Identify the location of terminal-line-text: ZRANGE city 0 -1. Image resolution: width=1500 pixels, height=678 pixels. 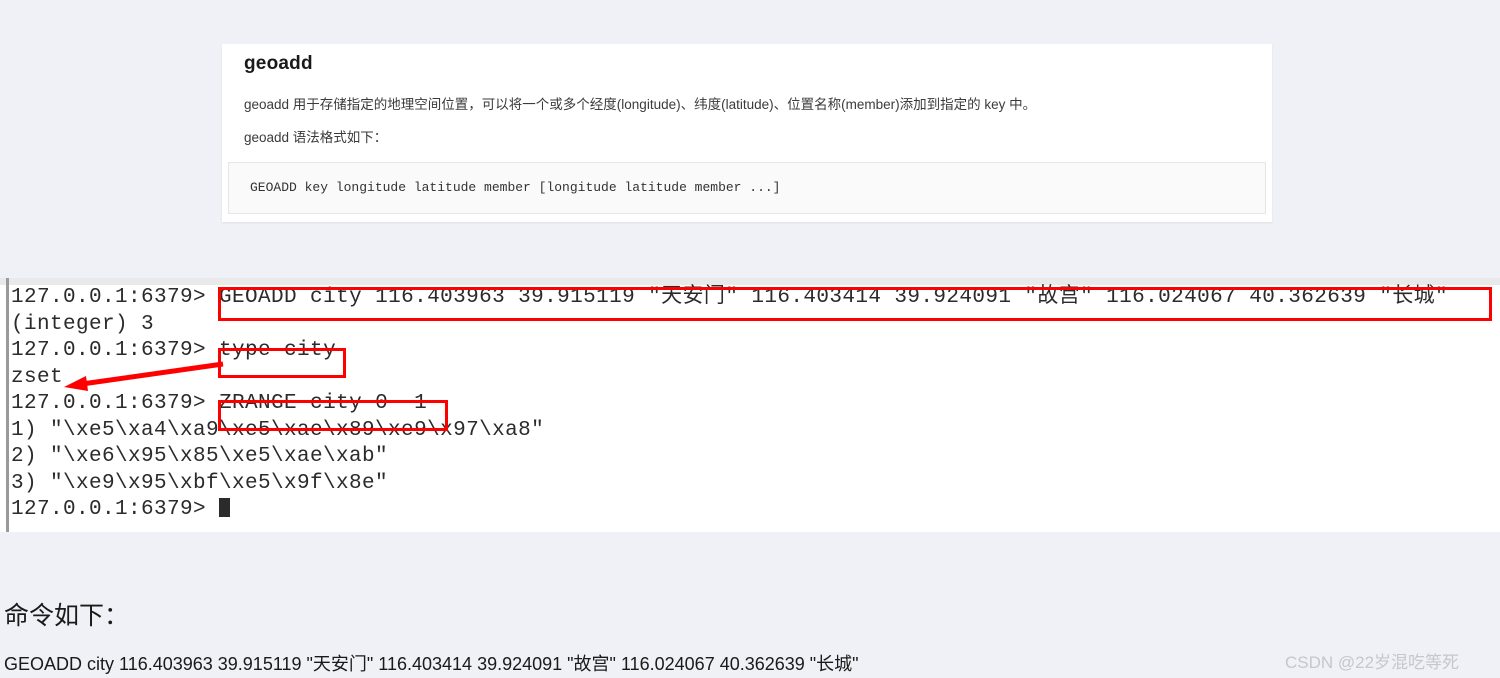
(323, 403).